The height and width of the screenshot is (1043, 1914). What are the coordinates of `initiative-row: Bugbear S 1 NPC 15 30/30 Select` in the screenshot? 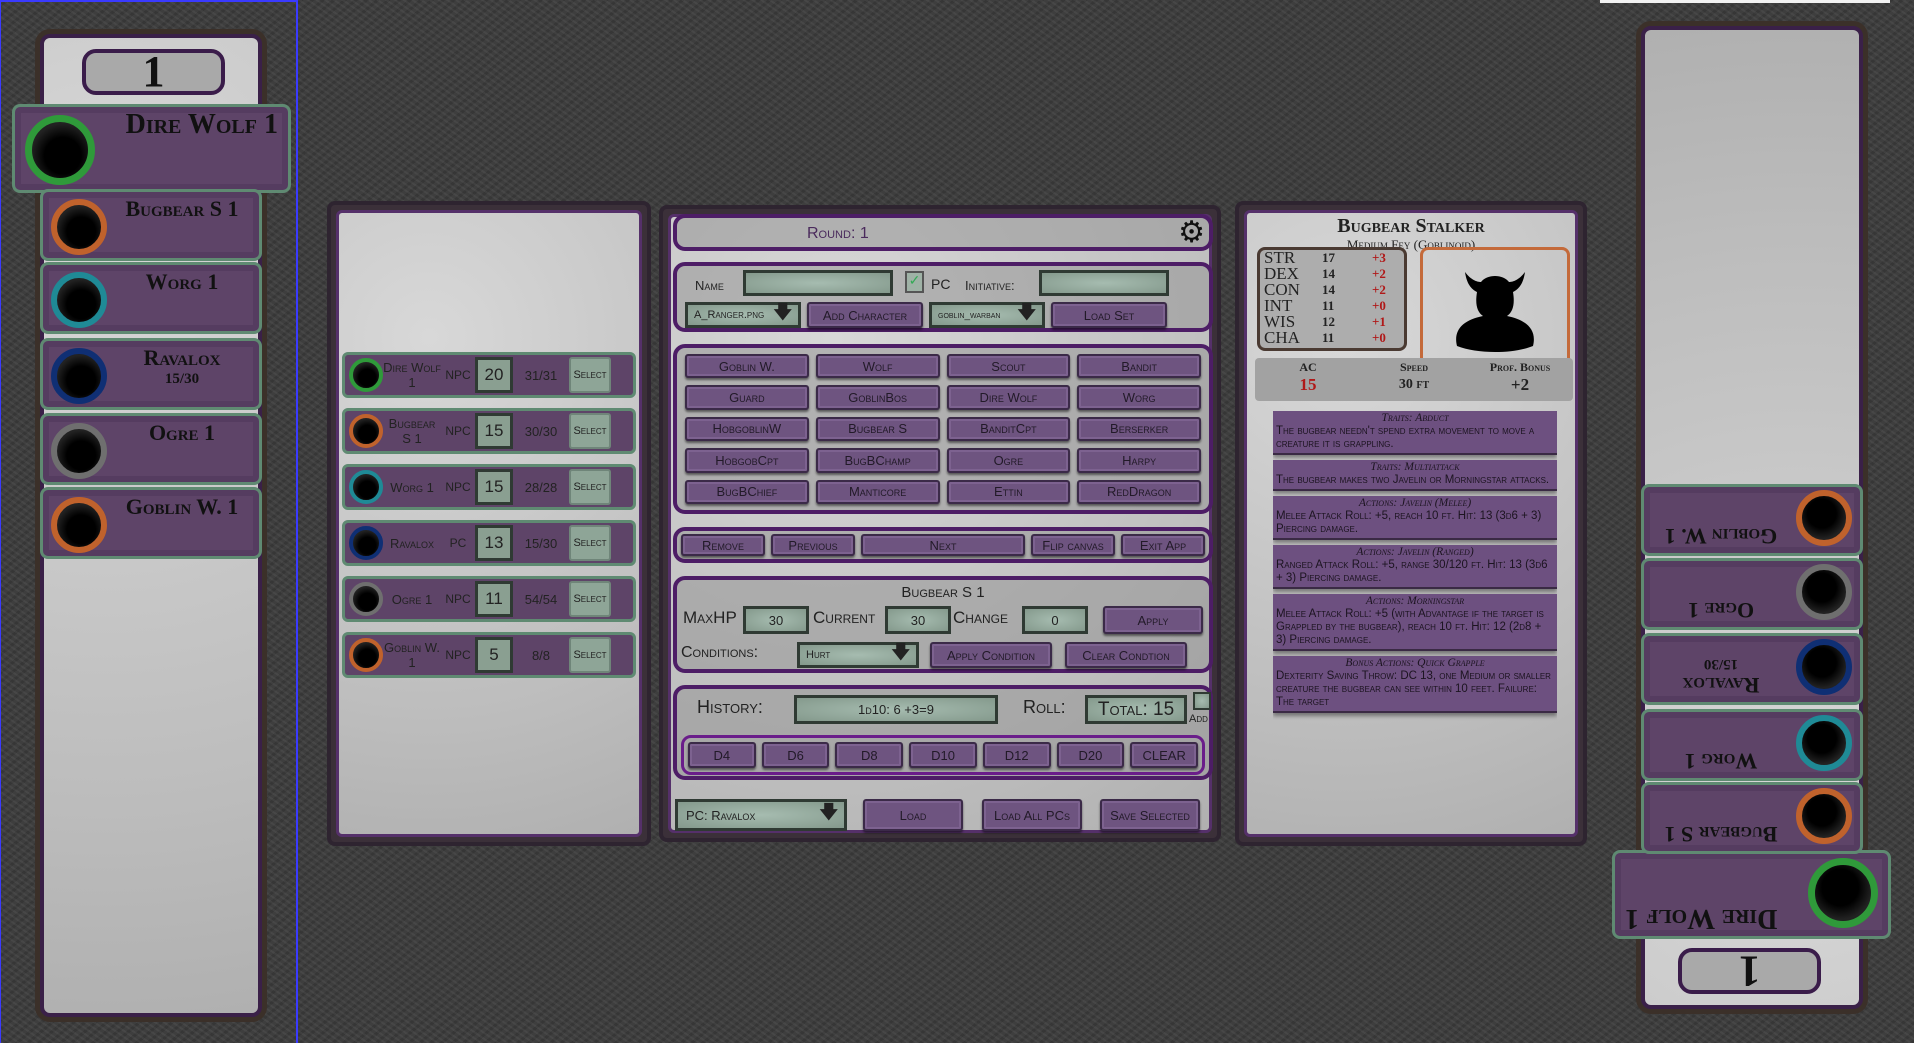 It's located at (489, 431).